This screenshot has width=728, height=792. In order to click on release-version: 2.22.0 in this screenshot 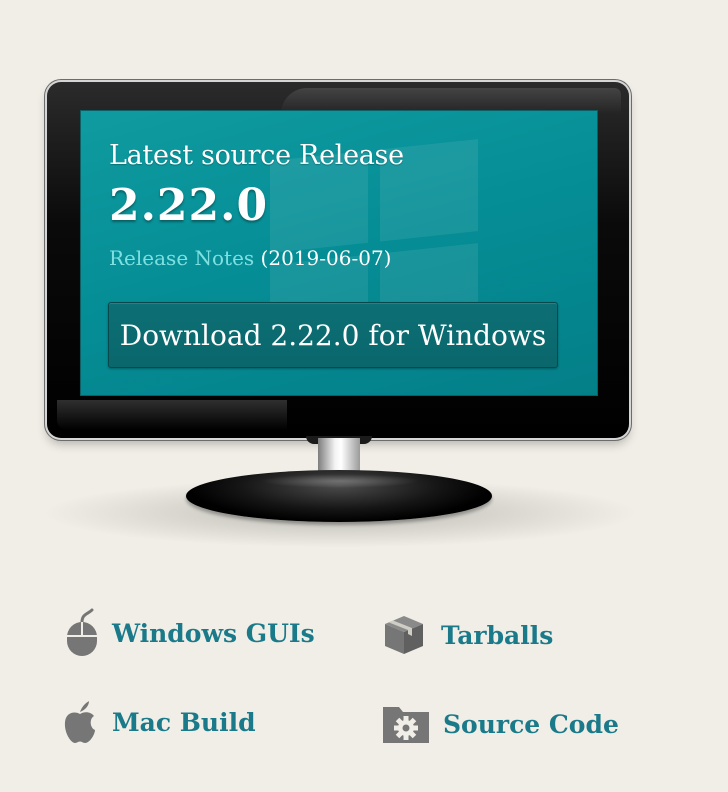, I will do `click(189, 205)`.